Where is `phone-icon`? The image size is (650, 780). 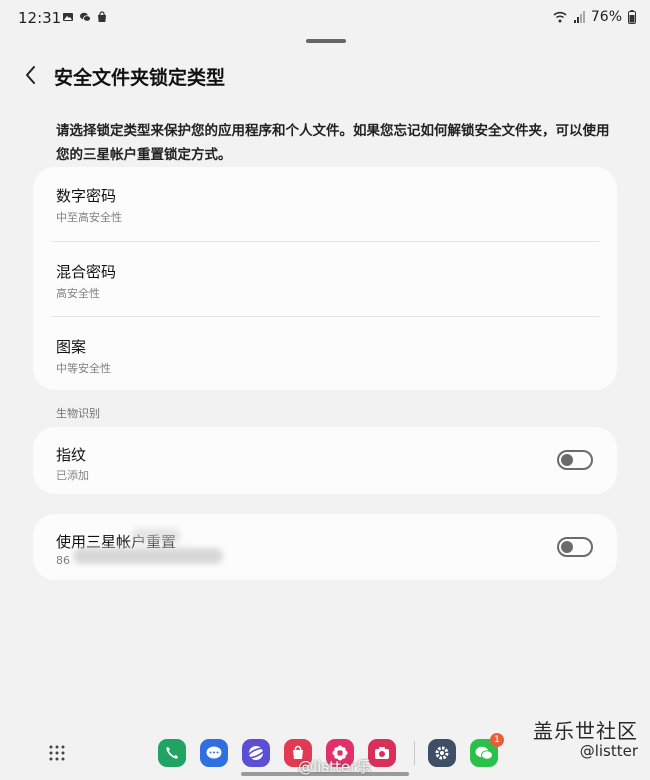 phone-icon is located at coordinates (172, 753).